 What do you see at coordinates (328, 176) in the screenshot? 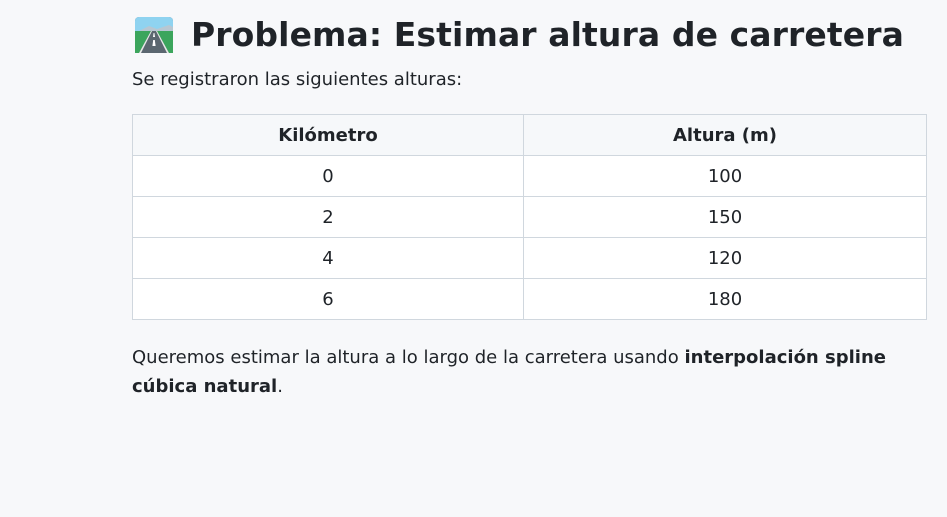
I see `table-cell-kilometro: 0` at bounding box center [328, 176].